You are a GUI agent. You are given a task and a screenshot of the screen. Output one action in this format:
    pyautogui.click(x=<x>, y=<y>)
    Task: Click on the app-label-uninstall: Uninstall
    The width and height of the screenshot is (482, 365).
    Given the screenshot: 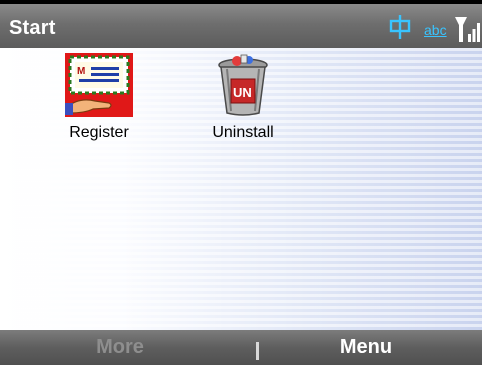 What is the action you would take?
    pyautogui.click(x=243, y=132)
    